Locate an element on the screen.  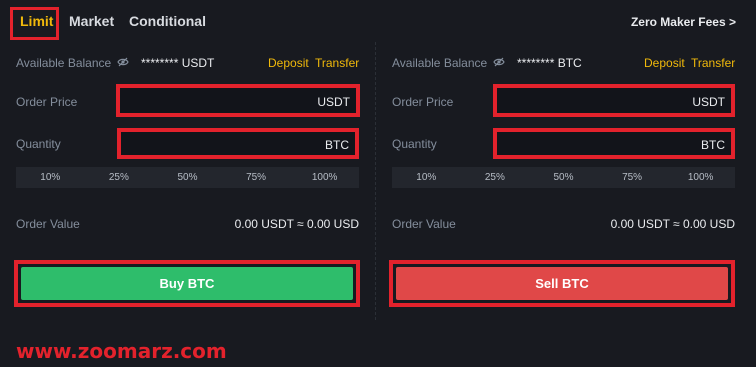
tab-conditional: Conditional is located at coordinates (167, 21).